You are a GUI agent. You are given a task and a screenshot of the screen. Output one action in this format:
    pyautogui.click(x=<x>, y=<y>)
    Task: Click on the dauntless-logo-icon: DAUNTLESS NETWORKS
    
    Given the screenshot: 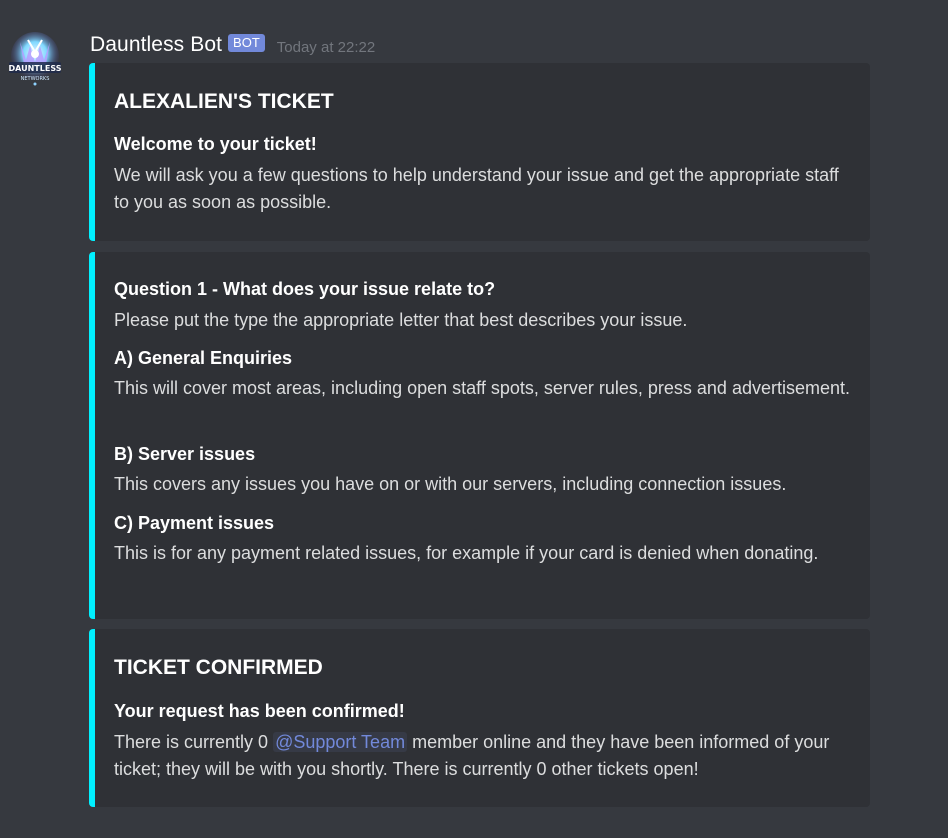 What is the action you would take?
    pyautogui.click(x=35, y=59)
    